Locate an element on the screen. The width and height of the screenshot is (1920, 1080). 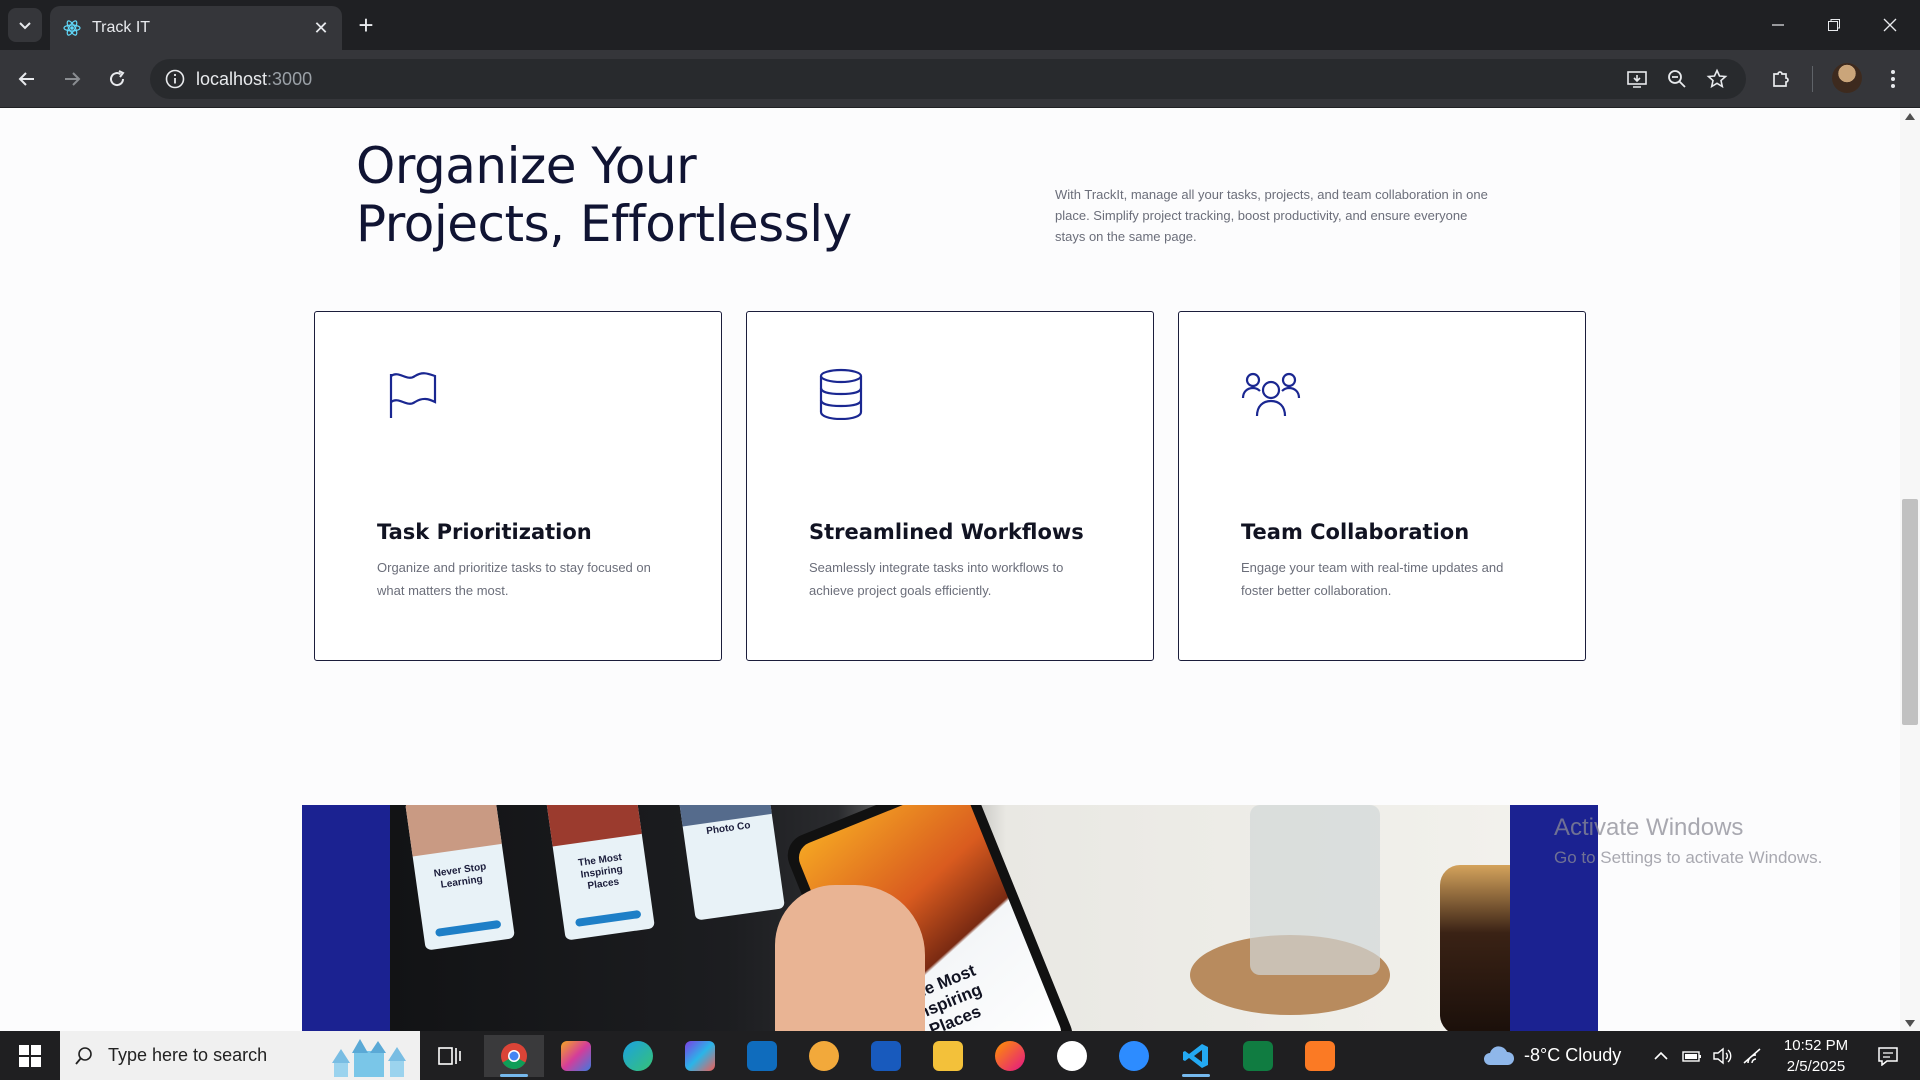
page-scrollbar is located at coordinates (1910, 570).